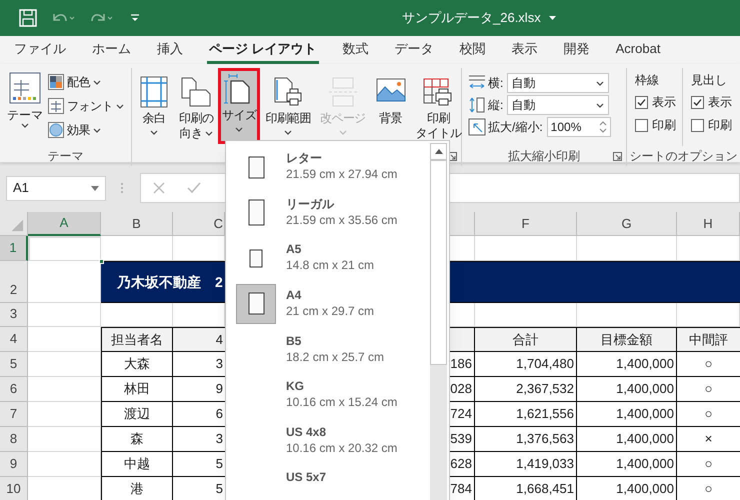  What do you see at coordinates (708, 339) in the screenshot?
I see `table-header-cell: 中間評` at bounding box center [708, 339].